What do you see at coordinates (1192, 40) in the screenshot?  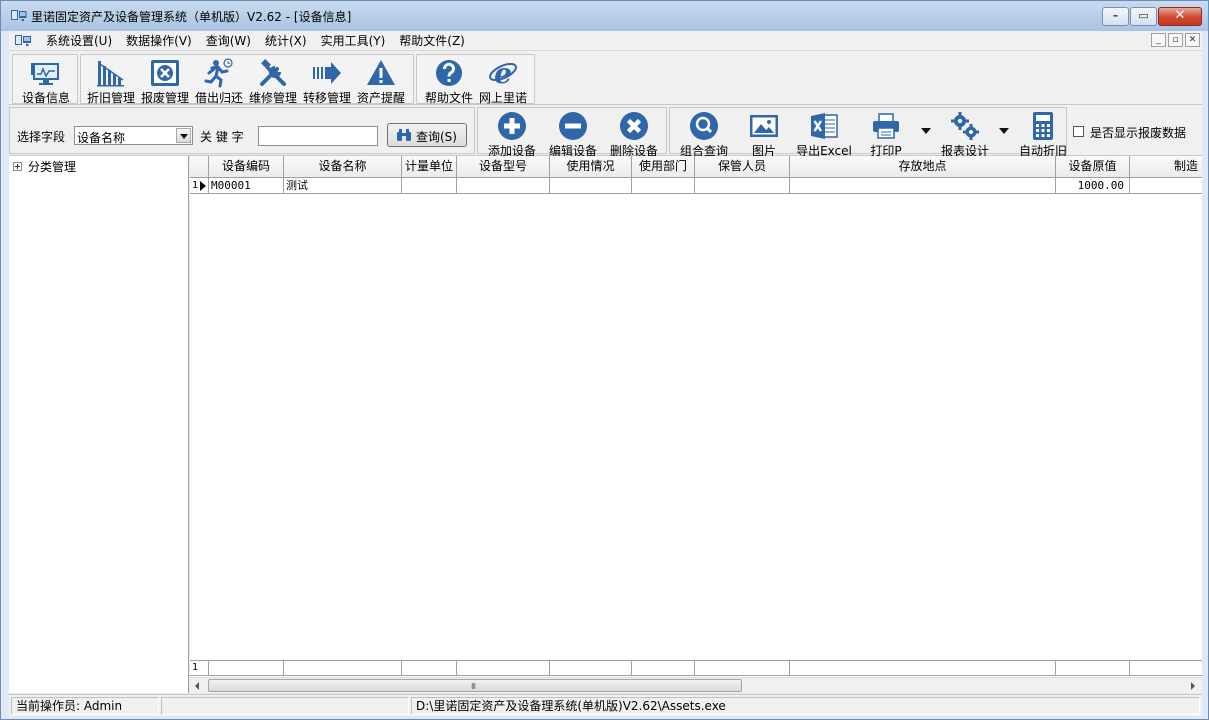 I see `mdi-close-button: ✕` at bounding box center [1192, 40].